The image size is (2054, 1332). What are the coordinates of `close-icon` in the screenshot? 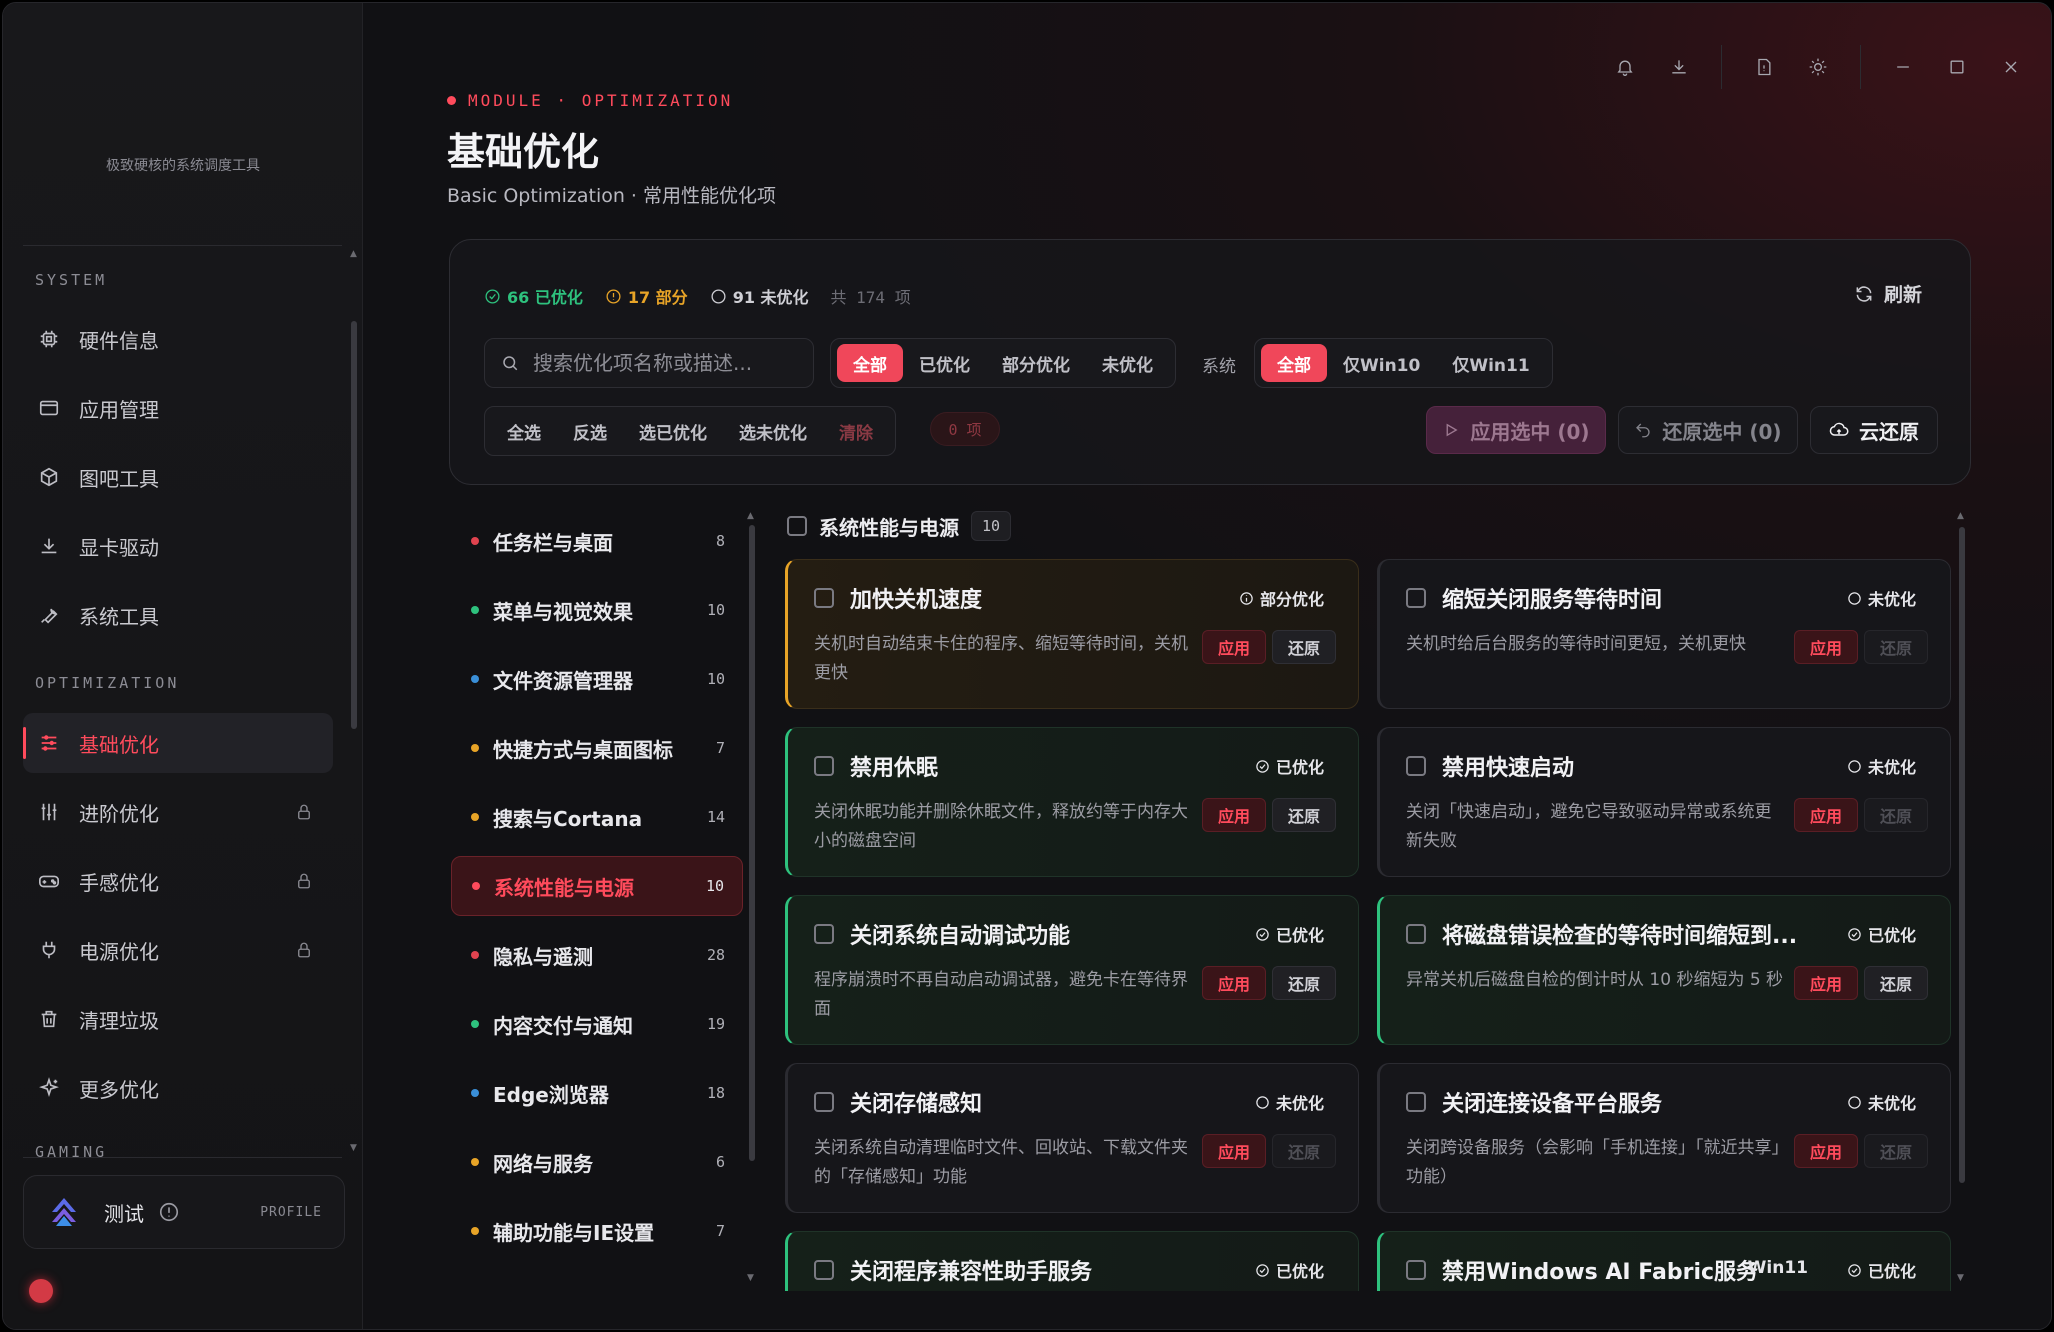 It's located at (2011, 67).